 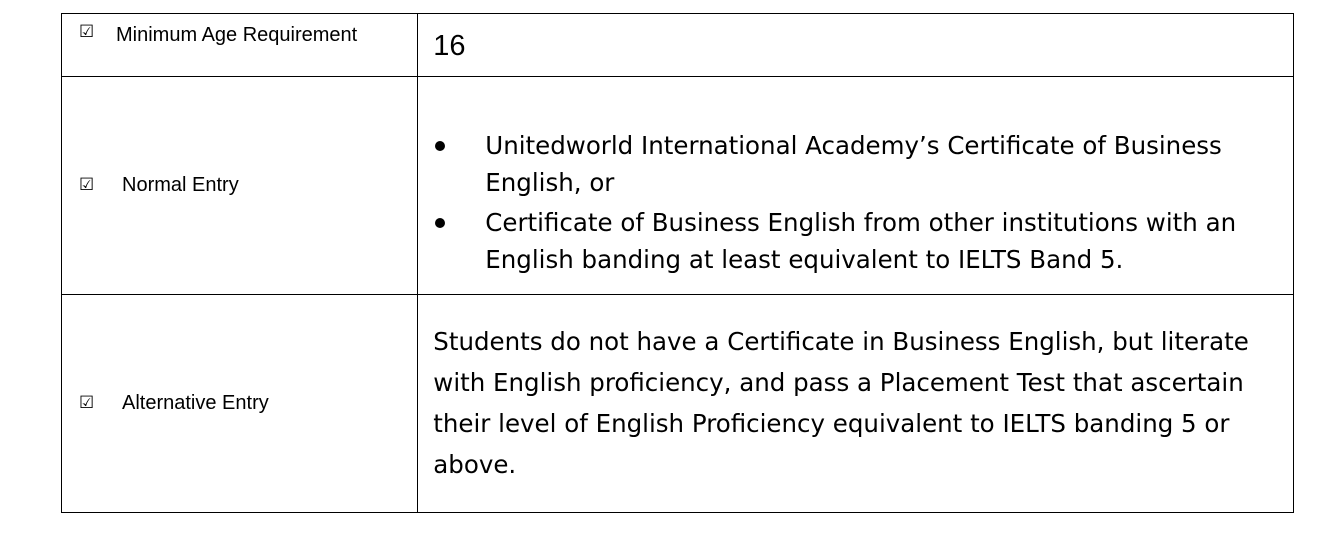 I want to click on minimum-age-value: 16, so click(x=449, y=46).